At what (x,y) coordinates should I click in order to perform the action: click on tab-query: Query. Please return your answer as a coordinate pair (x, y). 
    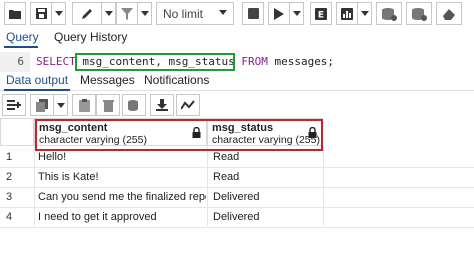
    Looking at the image, I should click on (22, 37).